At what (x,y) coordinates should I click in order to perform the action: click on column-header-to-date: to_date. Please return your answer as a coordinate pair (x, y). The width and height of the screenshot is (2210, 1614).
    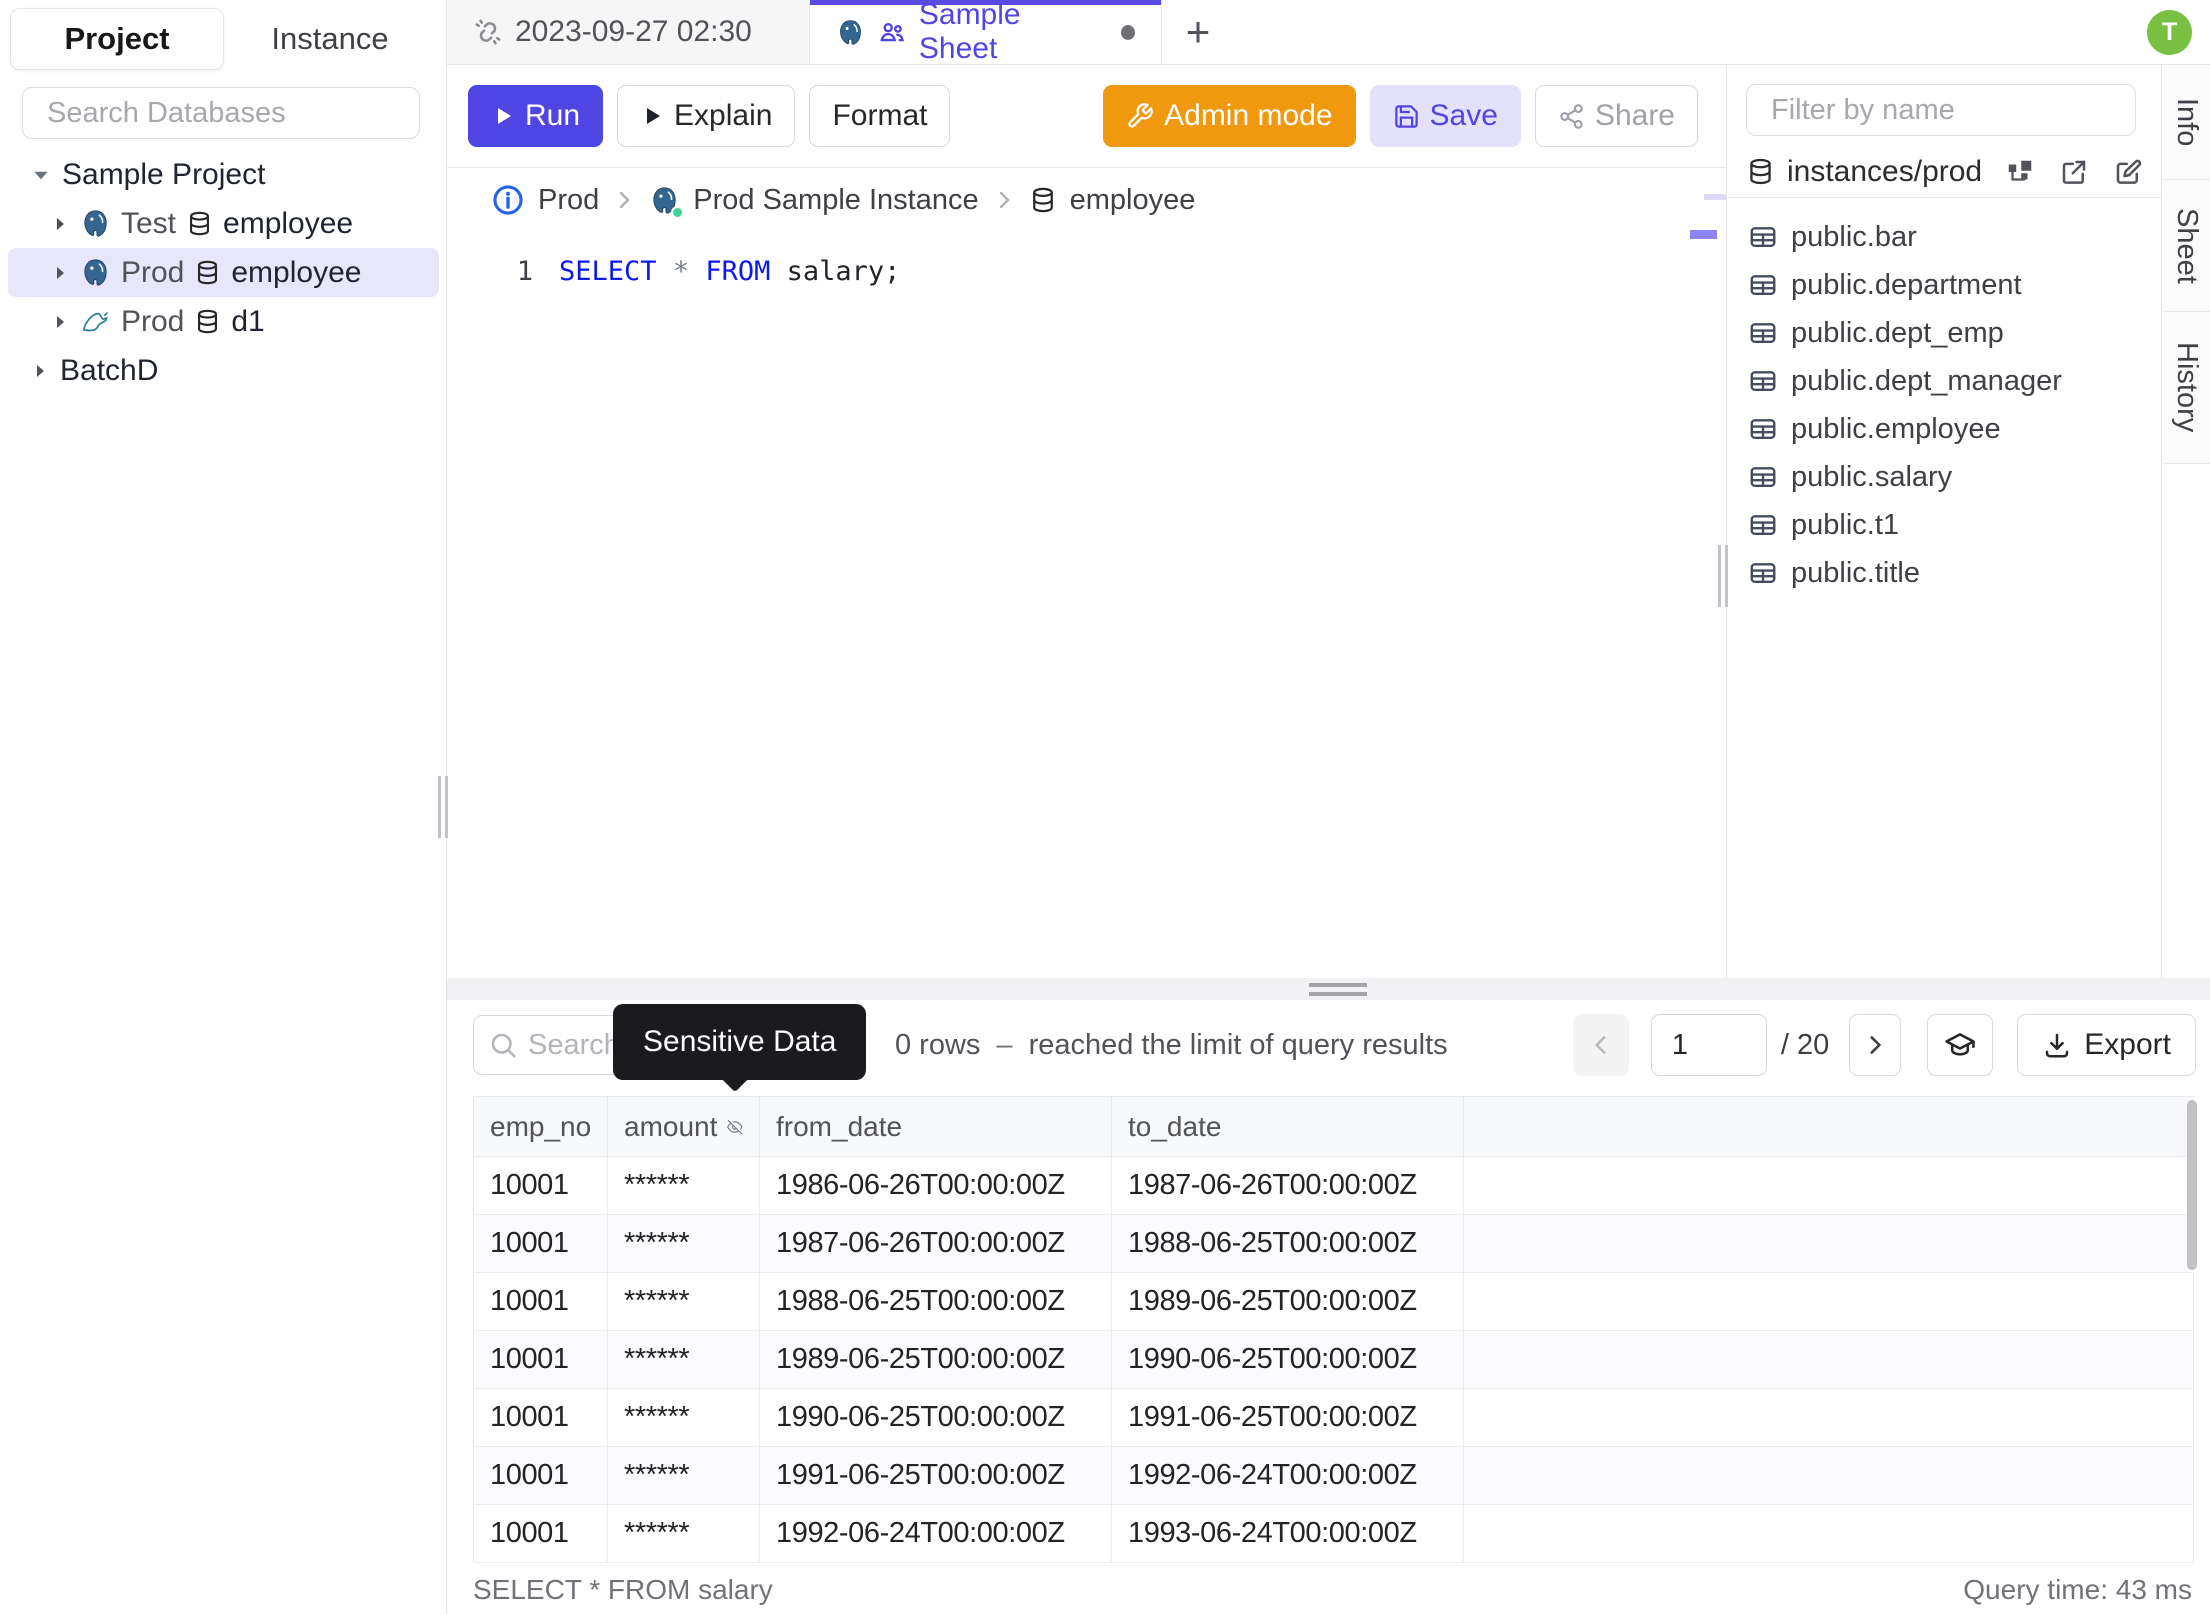
    Looking at the image, I should click on (1287, 1126).